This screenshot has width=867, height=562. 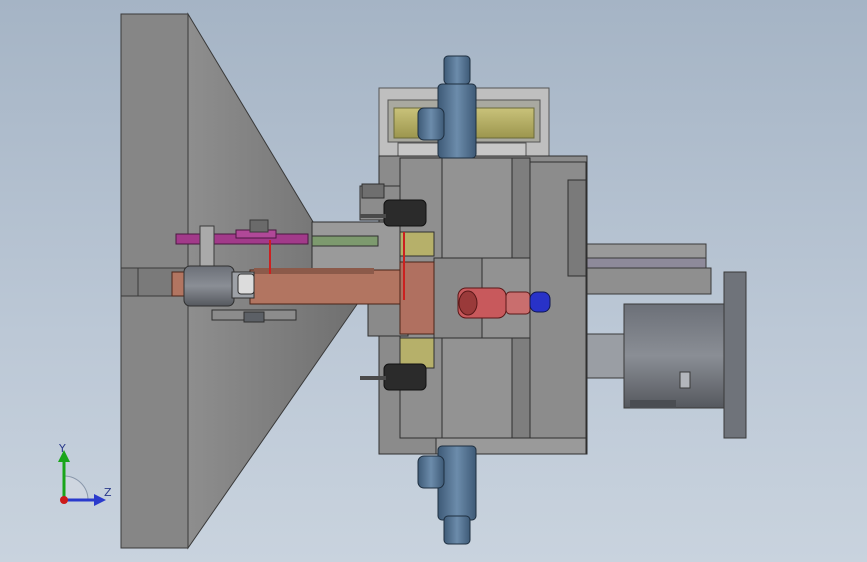 What do you see at coordinates (663, 355) in the screenshot?
I see `air-cylinder` at bounding box center [663, 355].